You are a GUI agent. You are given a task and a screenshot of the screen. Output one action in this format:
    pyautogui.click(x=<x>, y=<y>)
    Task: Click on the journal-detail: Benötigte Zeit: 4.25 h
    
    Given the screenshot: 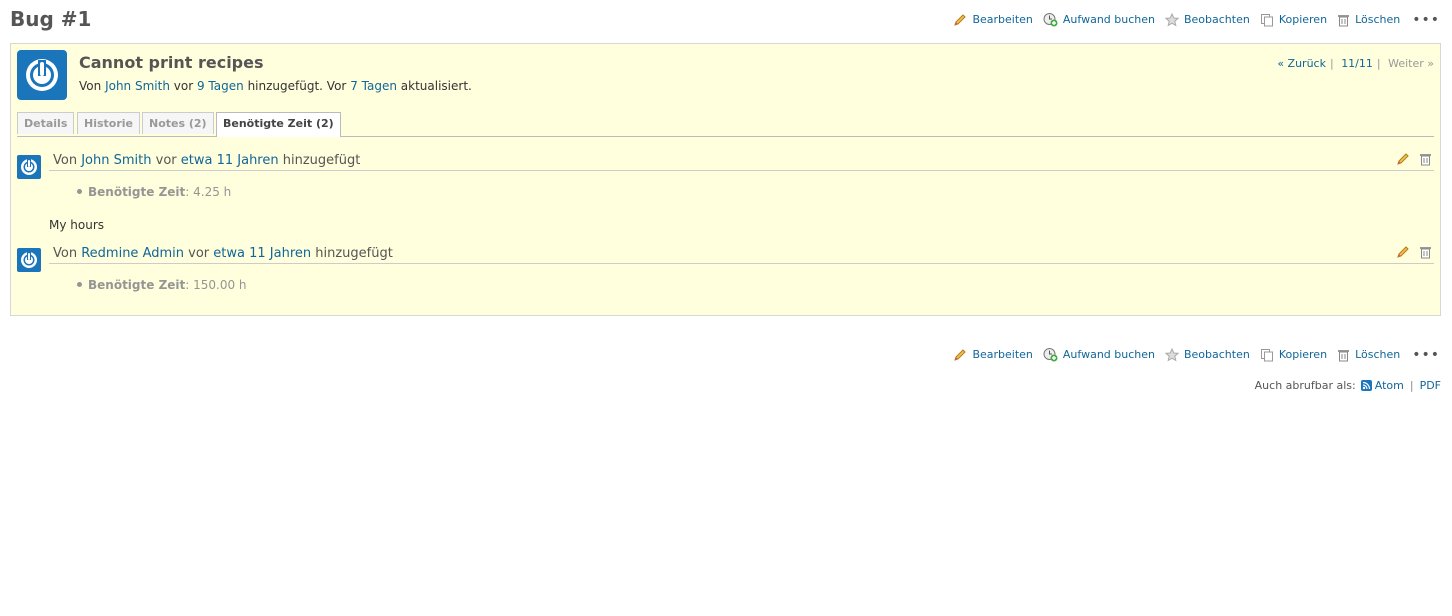 What is the action you would take?
    pyautogui.click(x=154, y=192)
    